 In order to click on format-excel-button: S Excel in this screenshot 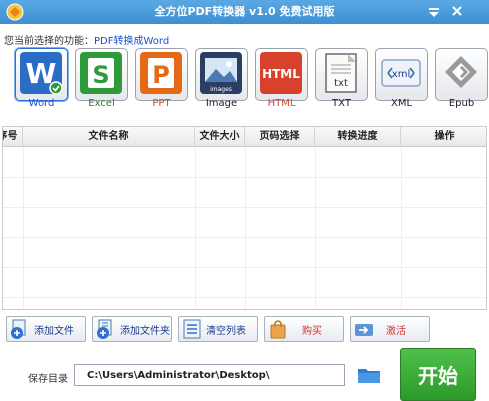, I will do `click(101, 81)`.